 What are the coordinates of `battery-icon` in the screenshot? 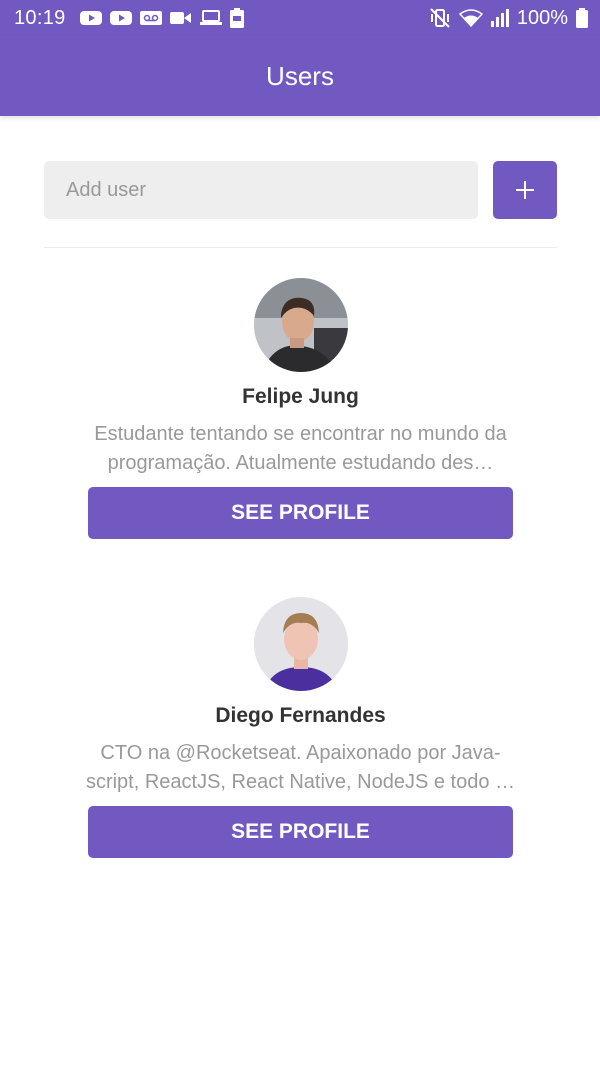 It's located at (582, 18).